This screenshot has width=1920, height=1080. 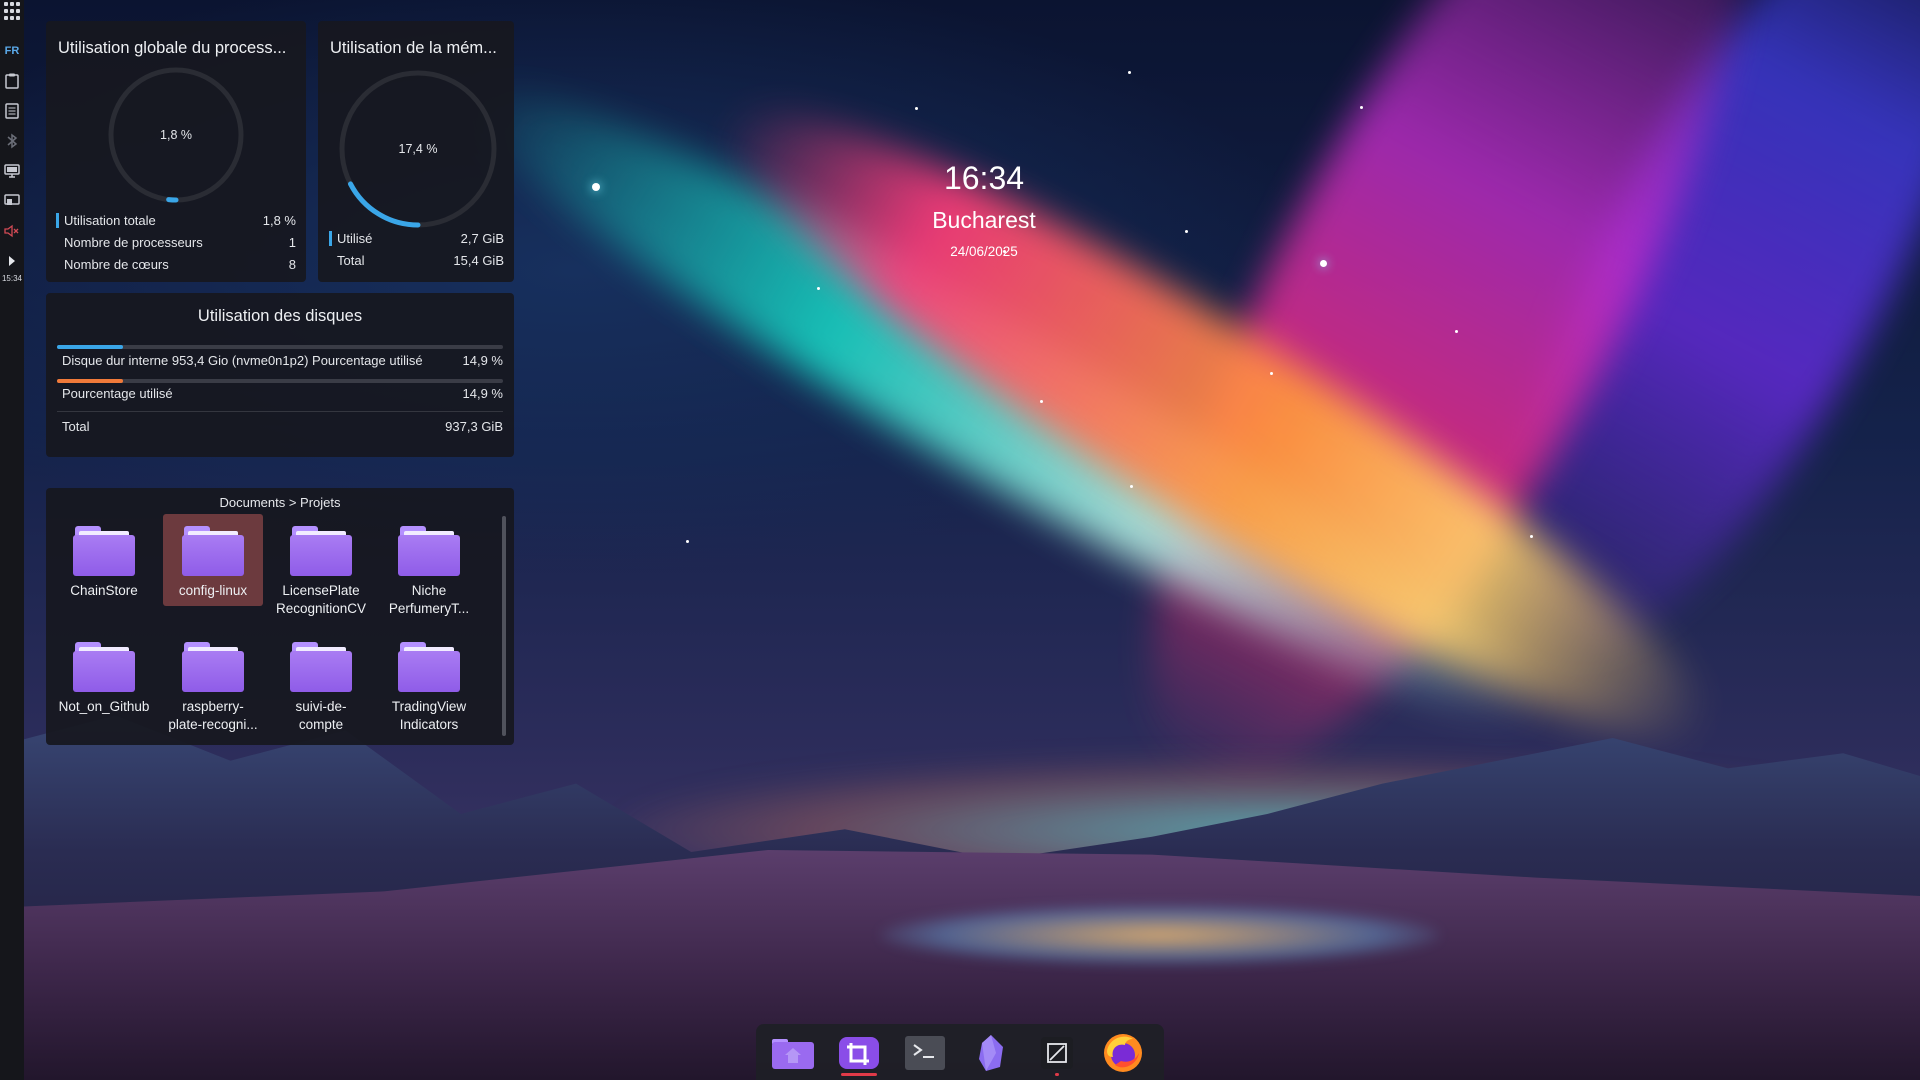 What do you see at coordinates (429, 682) in the screenshot?
I see `folder-item: TradingView Indicators` at bounding box center [429, 682].